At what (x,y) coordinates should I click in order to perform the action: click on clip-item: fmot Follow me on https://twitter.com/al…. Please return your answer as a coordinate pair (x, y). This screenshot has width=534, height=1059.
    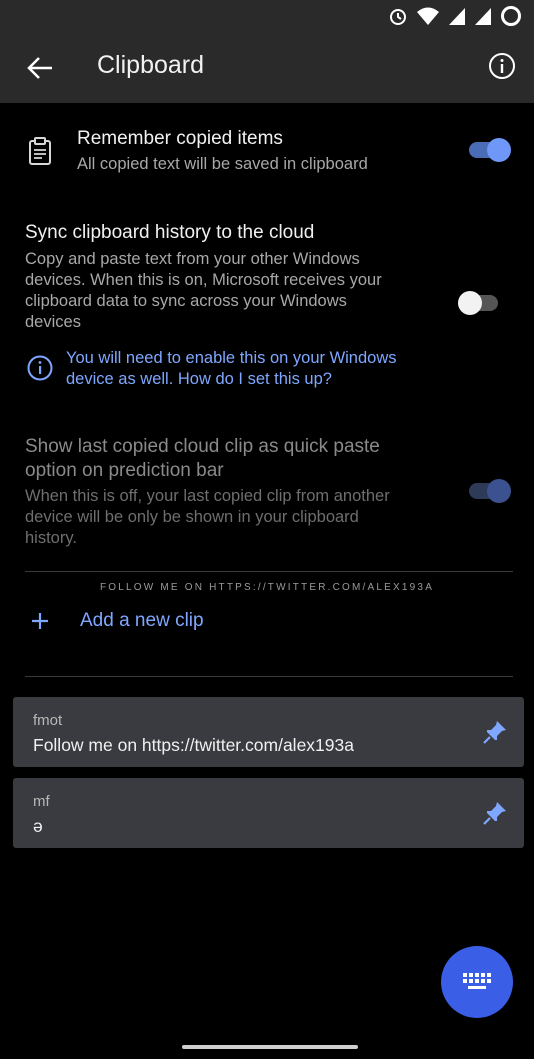
    Looking at the image, I should click on (268, 732).